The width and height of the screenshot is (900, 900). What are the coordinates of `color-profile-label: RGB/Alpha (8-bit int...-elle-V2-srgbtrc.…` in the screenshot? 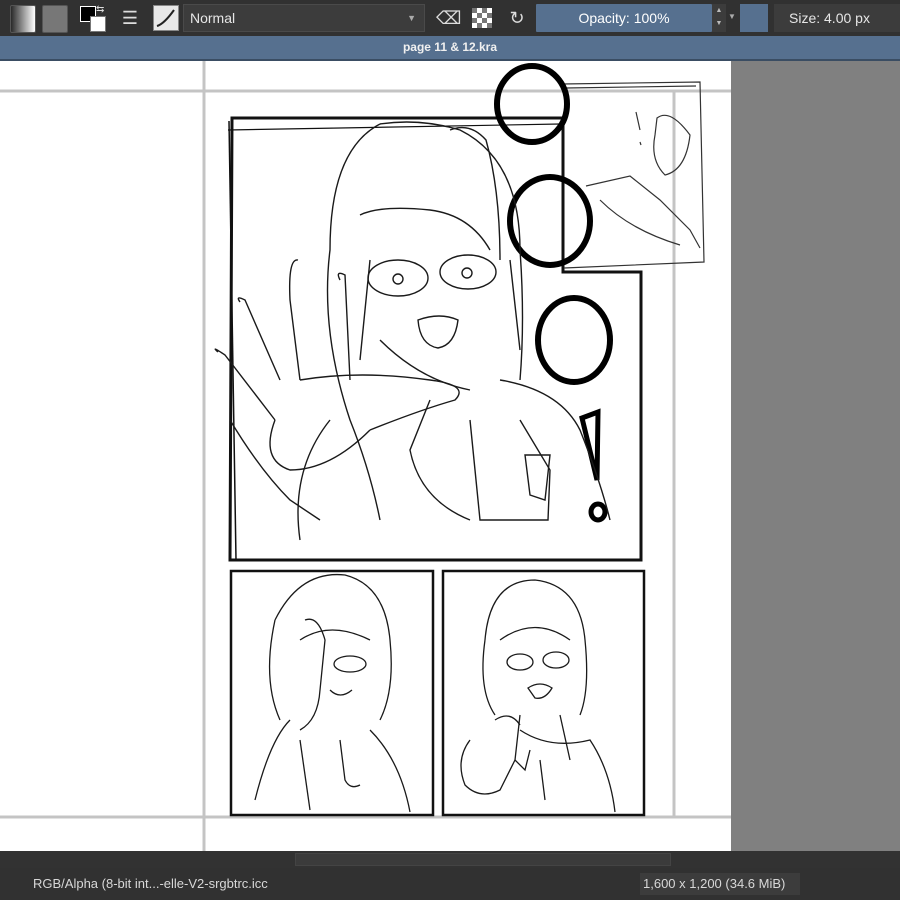 It's located at (150, 884).